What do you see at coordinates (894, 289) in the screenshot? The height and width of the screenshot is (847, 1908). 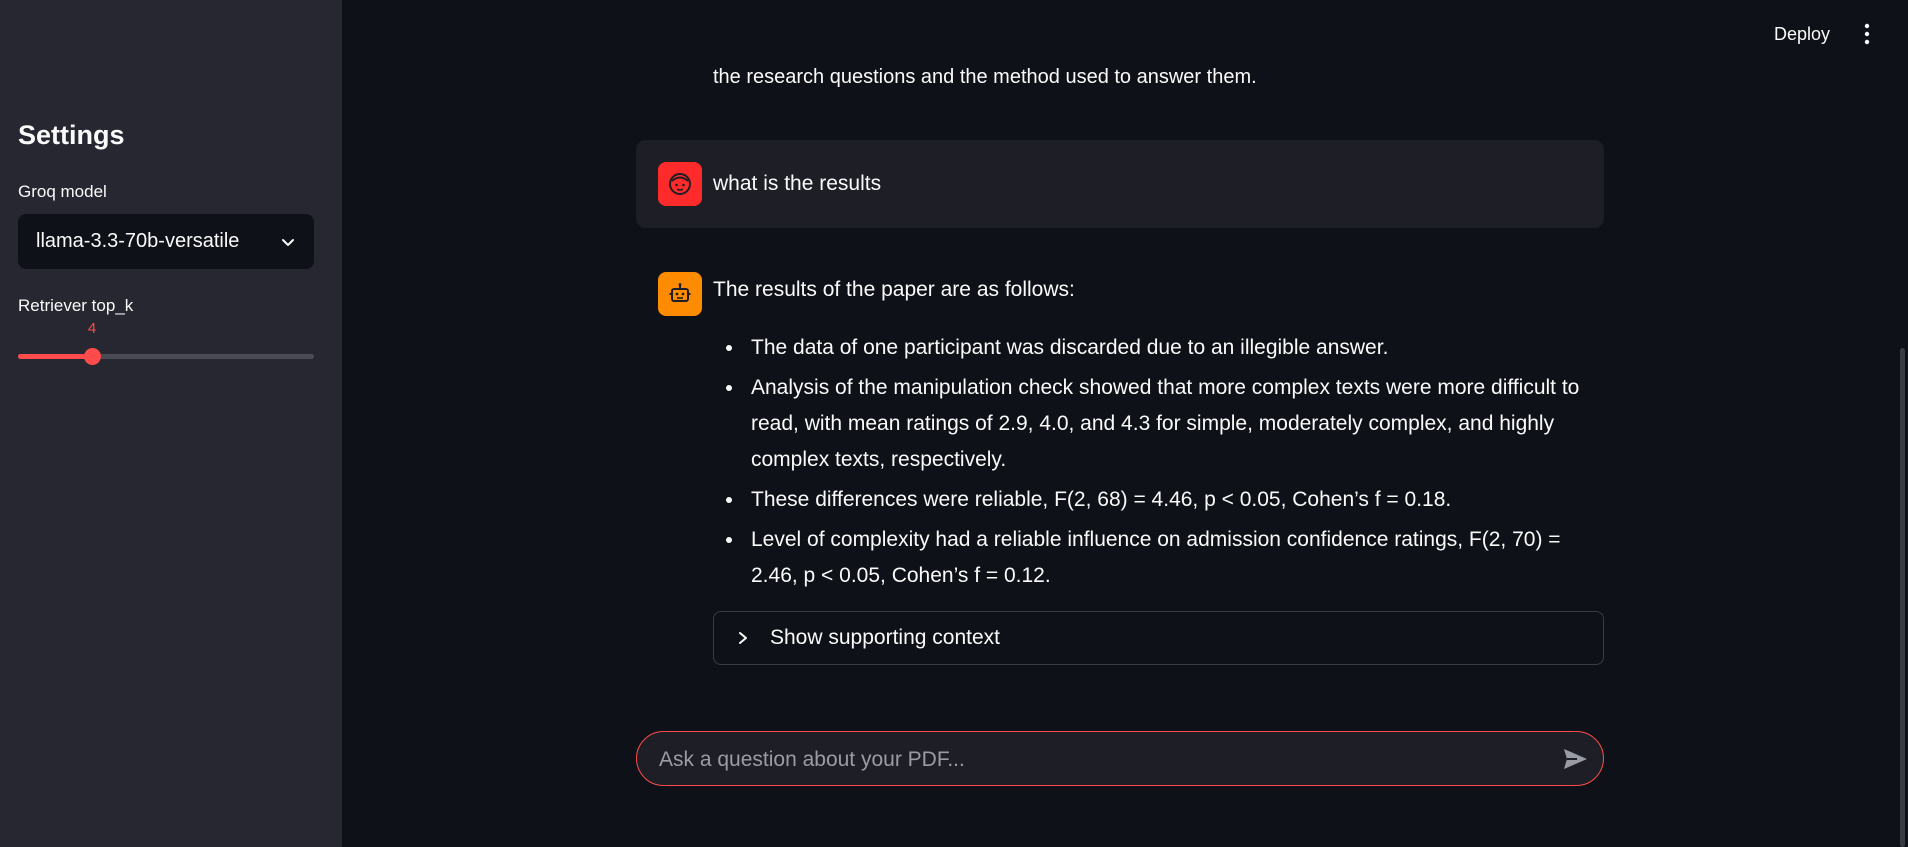 I see `assistant-intro-text: The results of the paper are as follows:` at bounding box center [894, 289].